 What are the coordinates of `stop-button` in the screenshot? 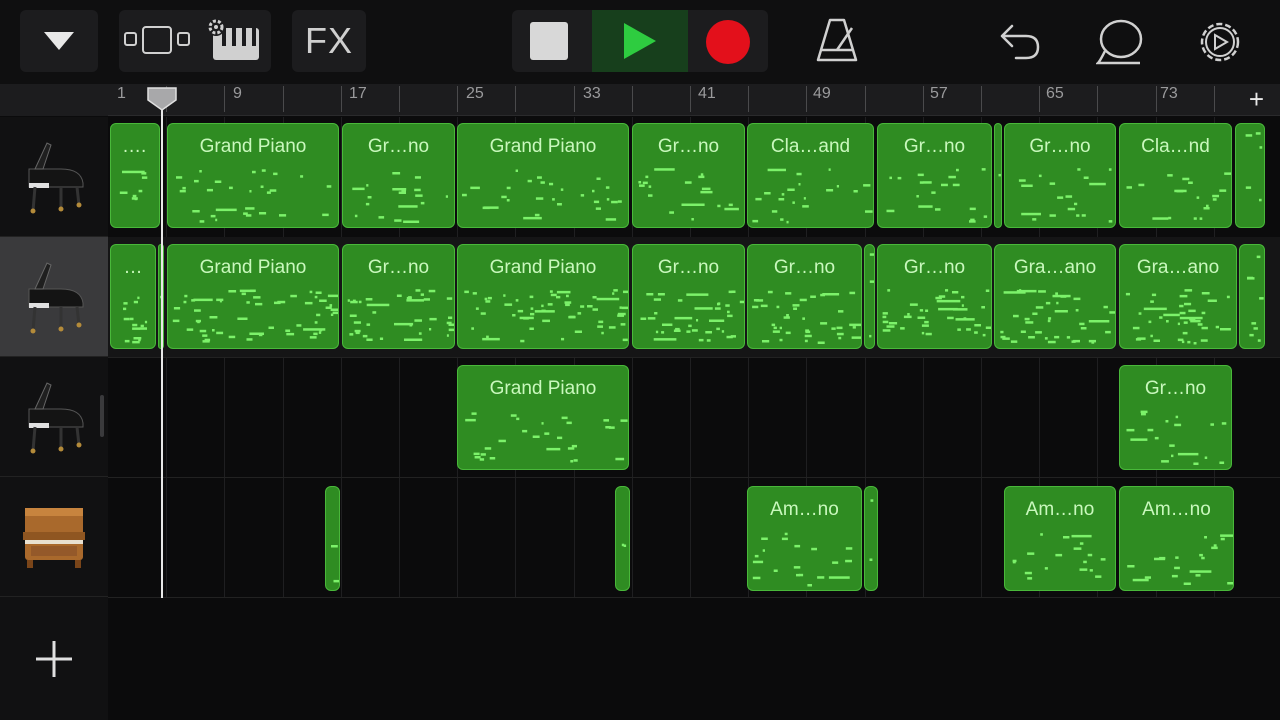 It's located at (549, 41).